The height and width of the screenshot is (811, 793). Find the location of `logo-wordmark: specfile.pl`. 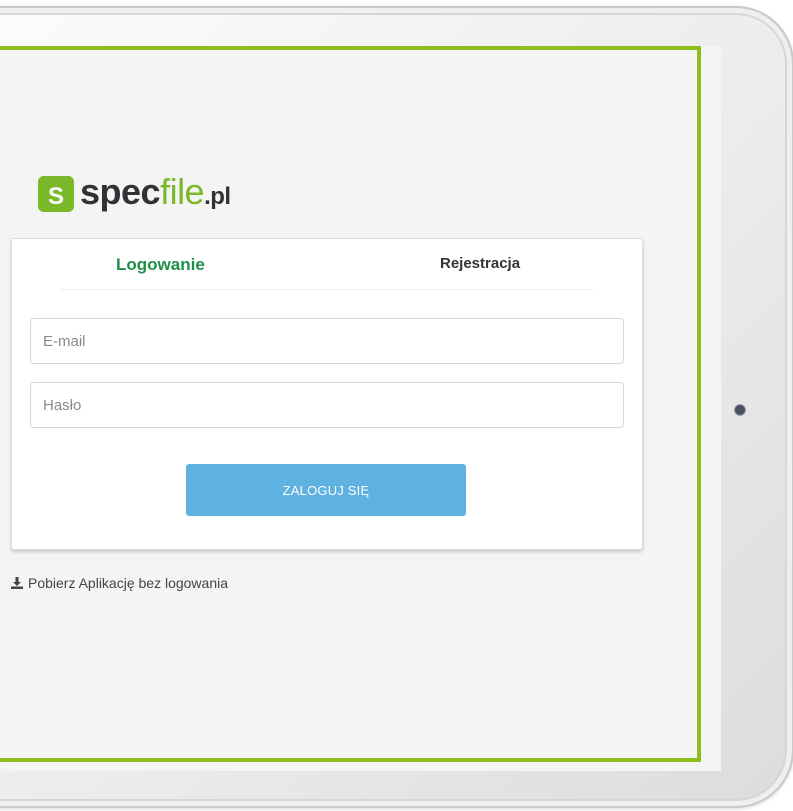

logo-wordmark: specfile.pl is located at coordinates (155, 194).